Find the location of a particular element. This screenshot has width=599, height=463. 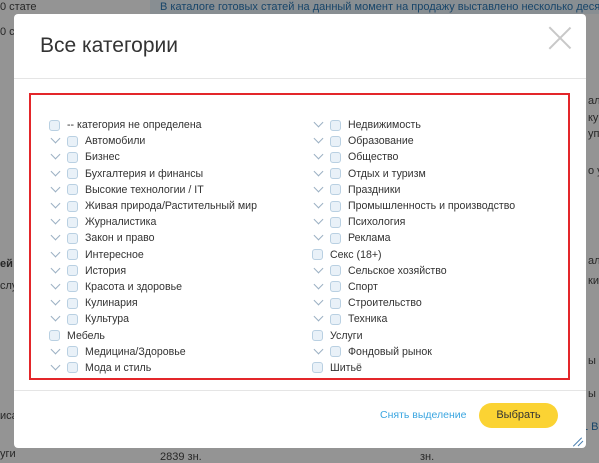

category-item: Услуги is located at coordinates (413, 335).